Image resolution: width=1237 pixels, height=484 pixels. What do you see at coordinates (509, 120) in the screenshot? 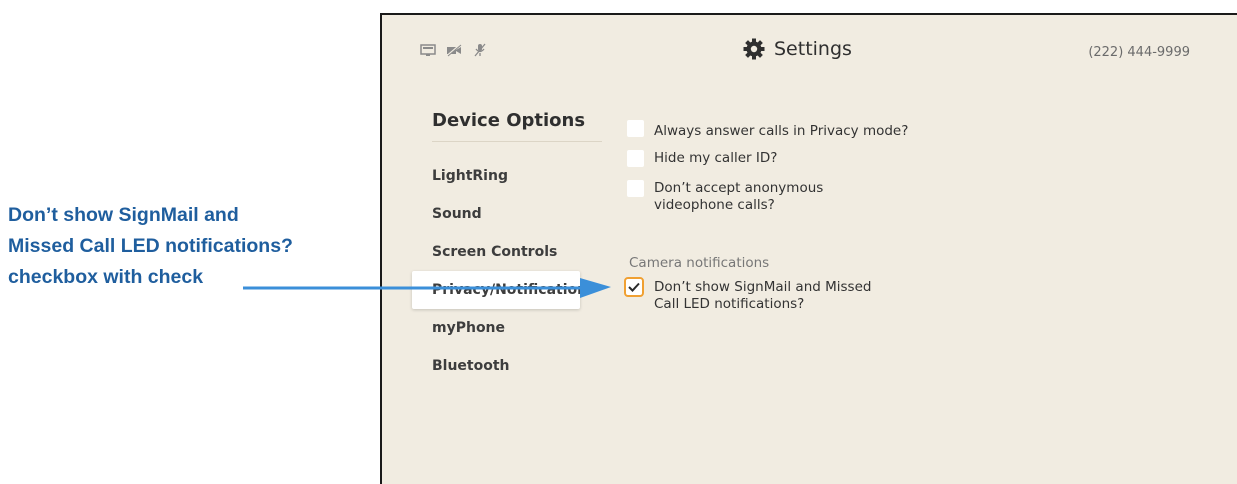
I see `sidebar-heading: Device Options` at bounding box center [509, 120].